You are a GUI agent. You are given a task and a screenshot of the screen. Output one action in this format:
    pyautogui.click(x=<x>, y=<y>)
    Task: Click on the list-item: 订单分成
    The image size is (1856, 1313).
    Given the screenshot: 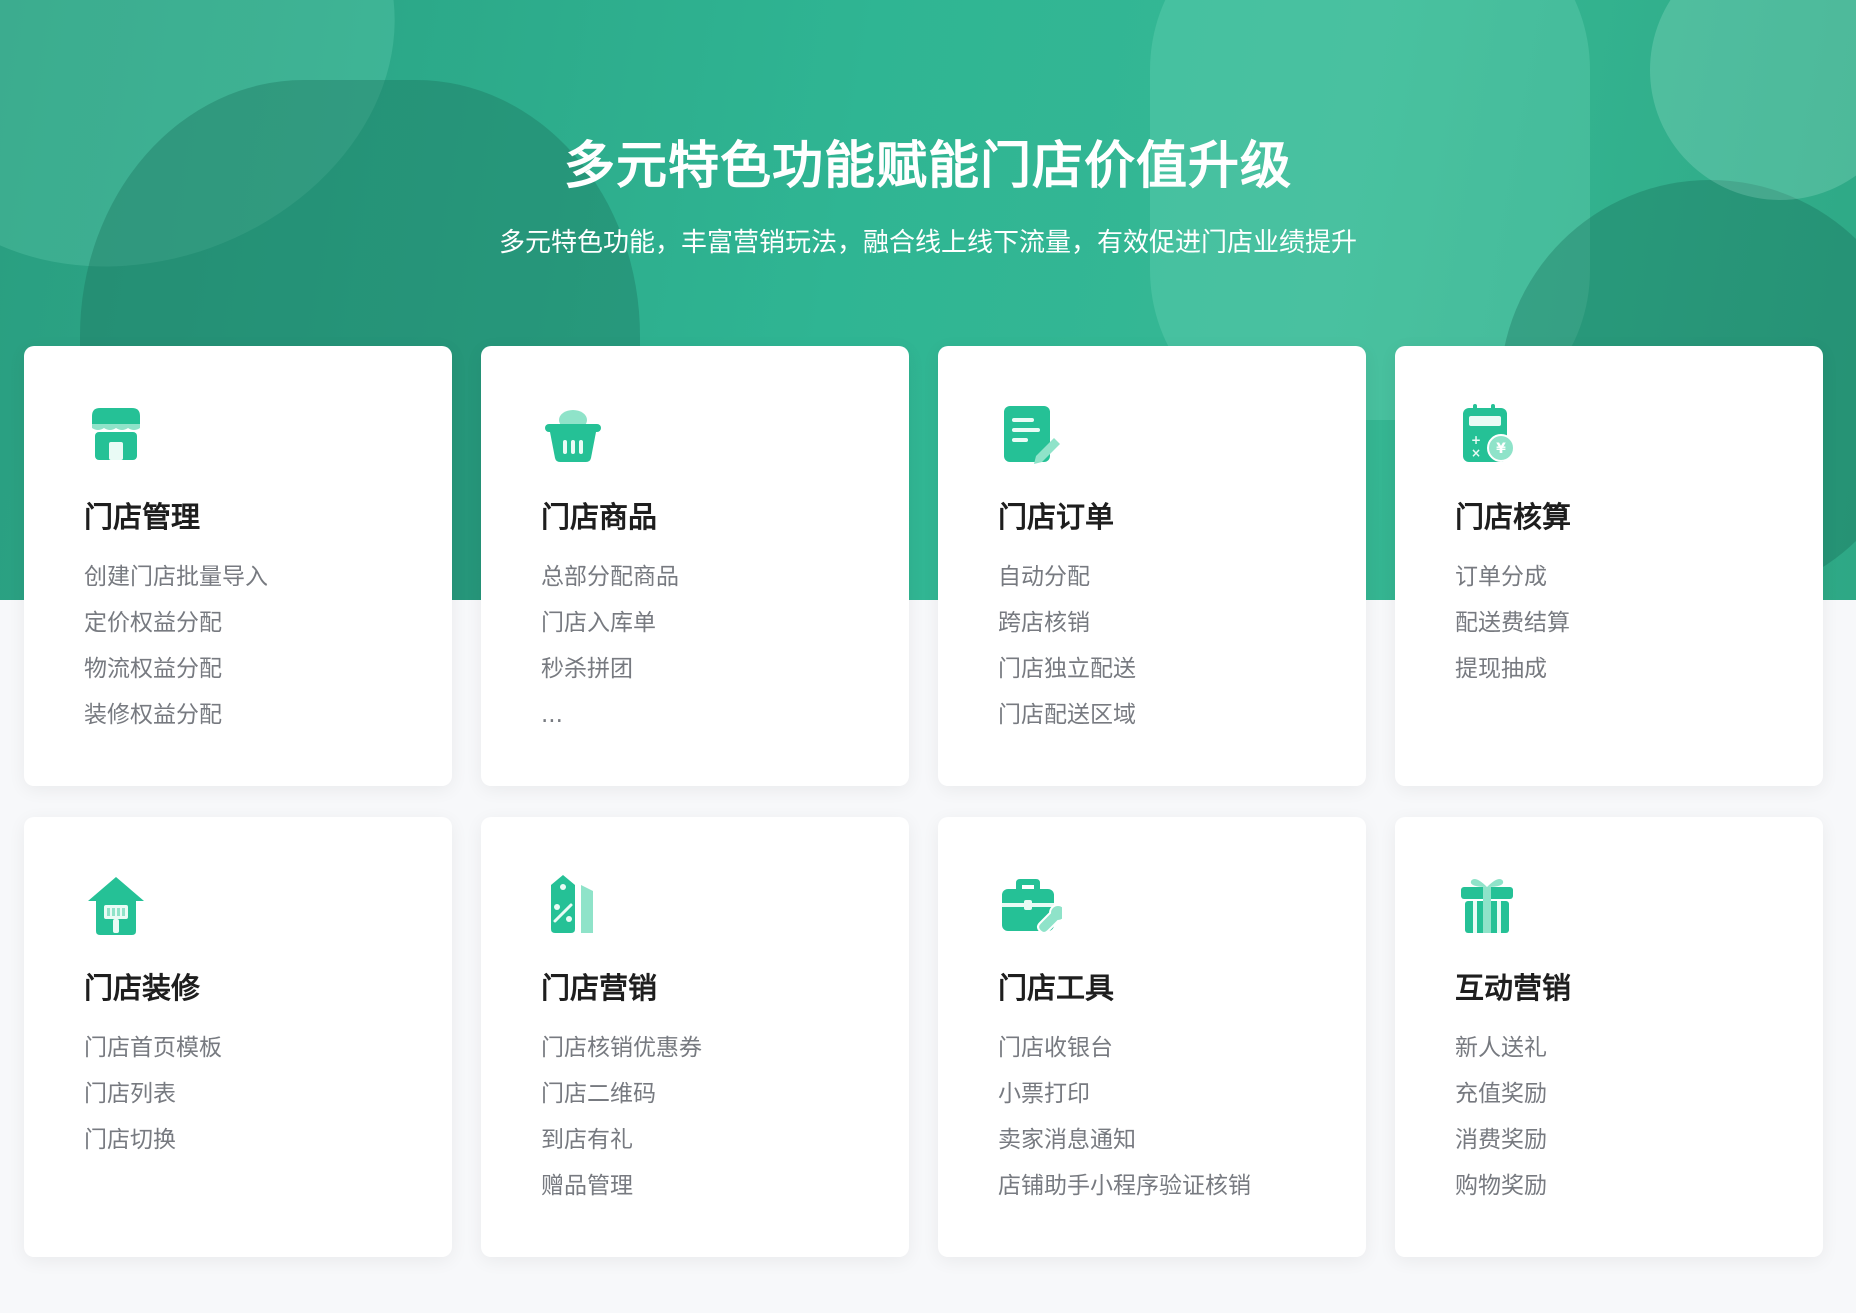 What is the action you would take?
    pyautogui.click(x=1501, y=577)
    